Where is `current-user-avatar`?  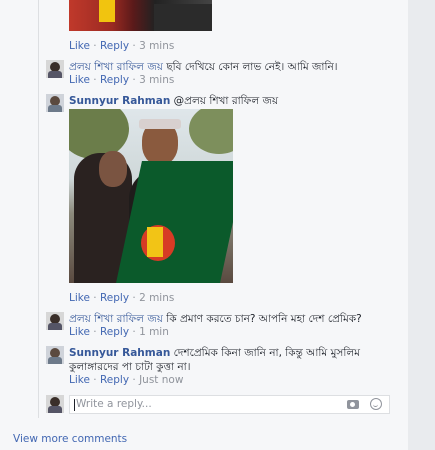 current-user-avatar is located at coordinates (55, 404).